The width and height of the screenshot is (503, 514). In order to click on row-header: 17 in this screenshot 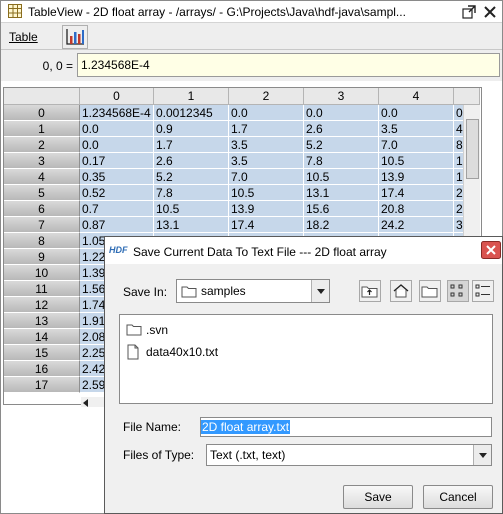, I will do `click(42, 385)`.